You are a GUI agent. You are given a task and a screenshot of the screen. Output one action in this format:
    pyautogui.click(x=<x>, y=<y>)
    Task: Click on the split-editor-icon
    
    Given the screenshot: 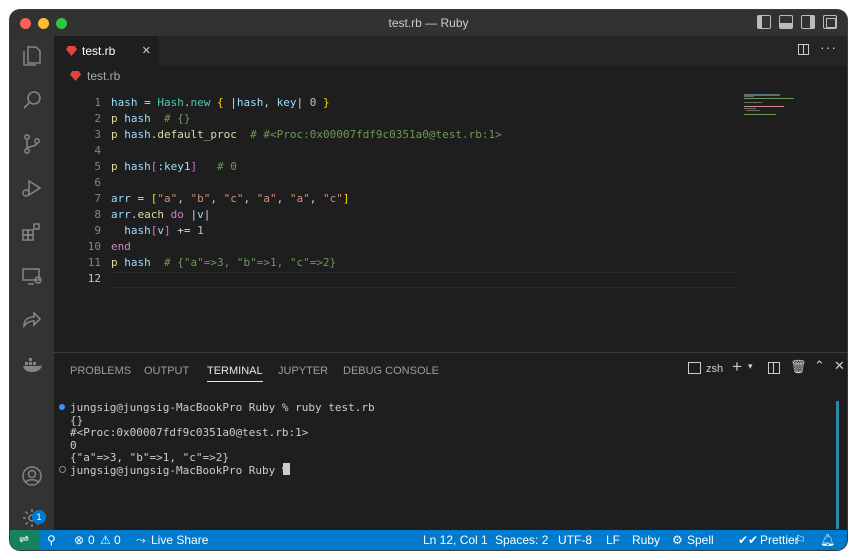 What is the action you would take?
    pyautogui.click(x=803, y=49)
    